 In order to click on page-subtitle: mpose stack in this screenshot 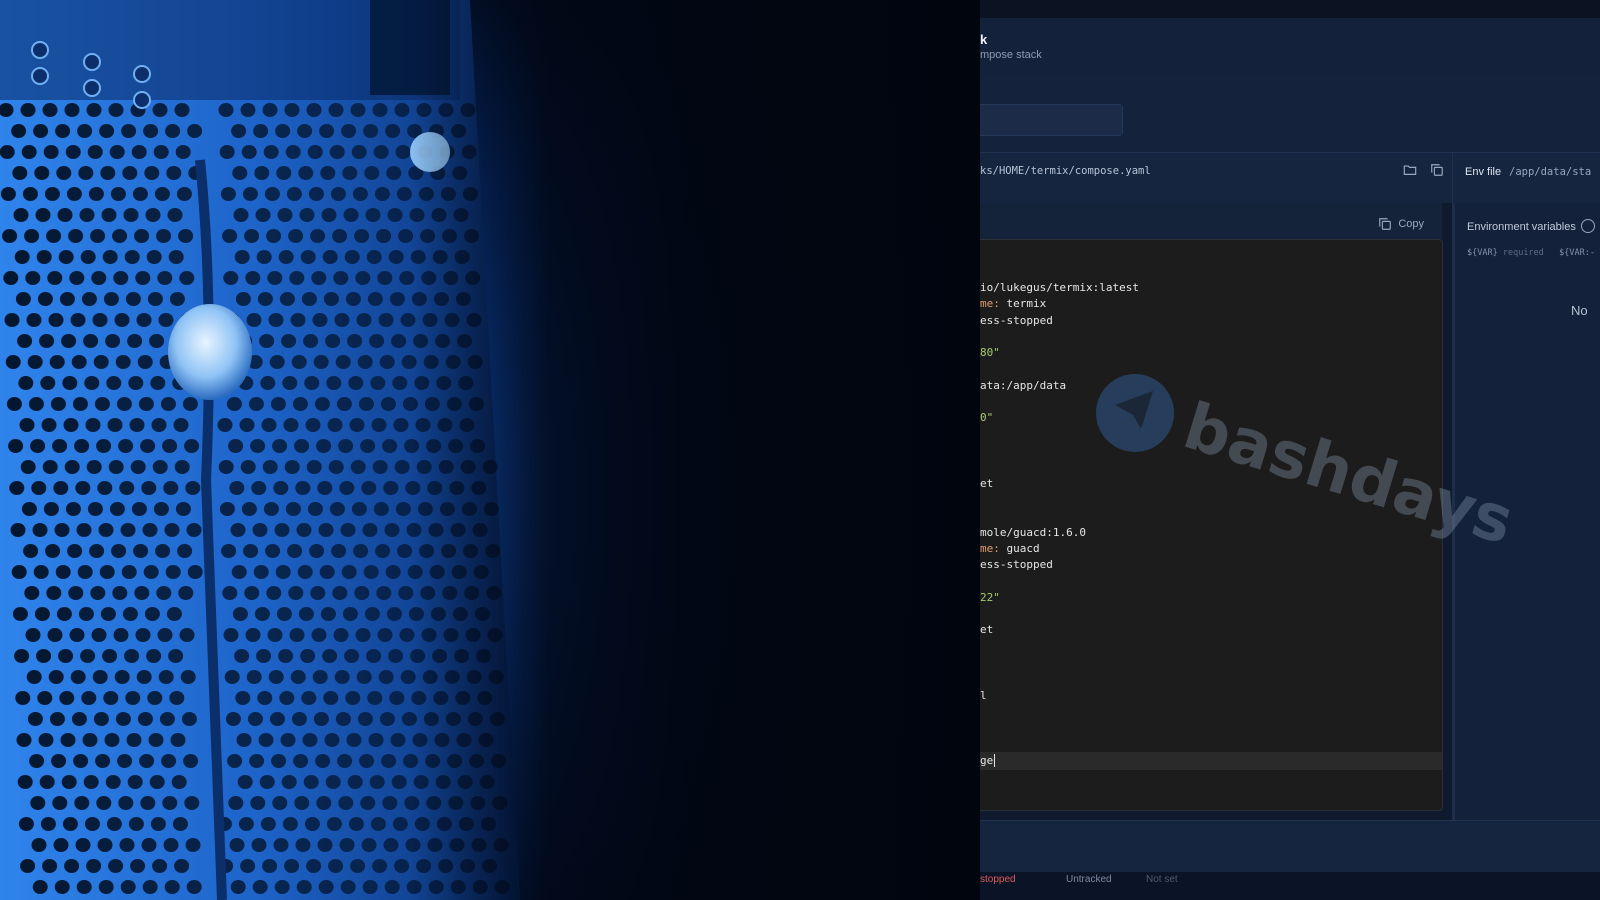, I will do `click(1011, 55)`.